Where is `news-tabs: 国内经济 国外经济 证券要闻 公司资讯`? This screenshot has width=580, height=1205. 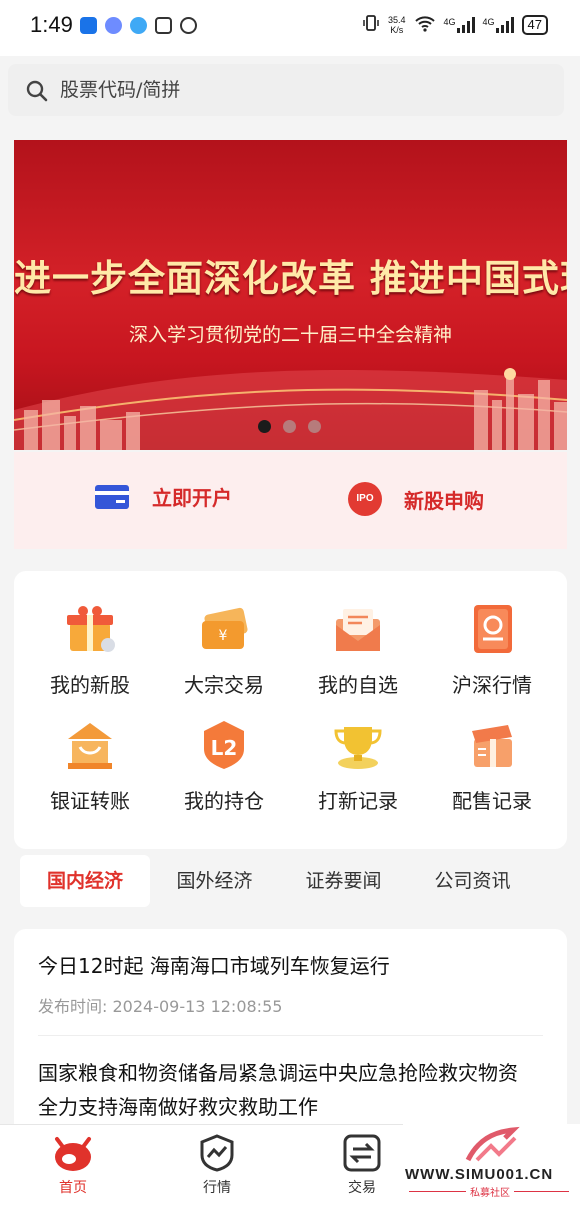 news-tabs: 国内经济 国外经济 证券要闻 公司资讯 is located at coordinates (290, 881).